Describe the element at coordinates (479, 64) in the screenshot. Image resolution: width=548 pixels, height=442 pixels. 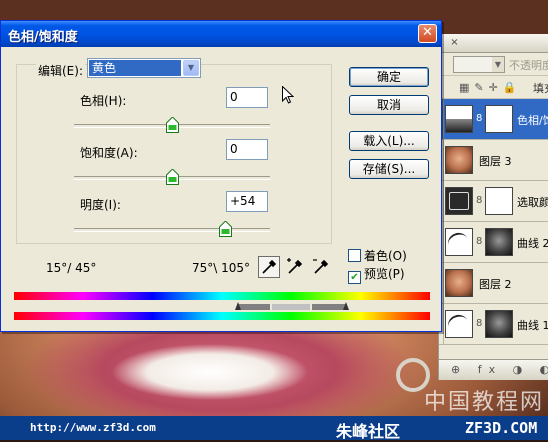
I see `blend-mode-select: ▼` at that location.